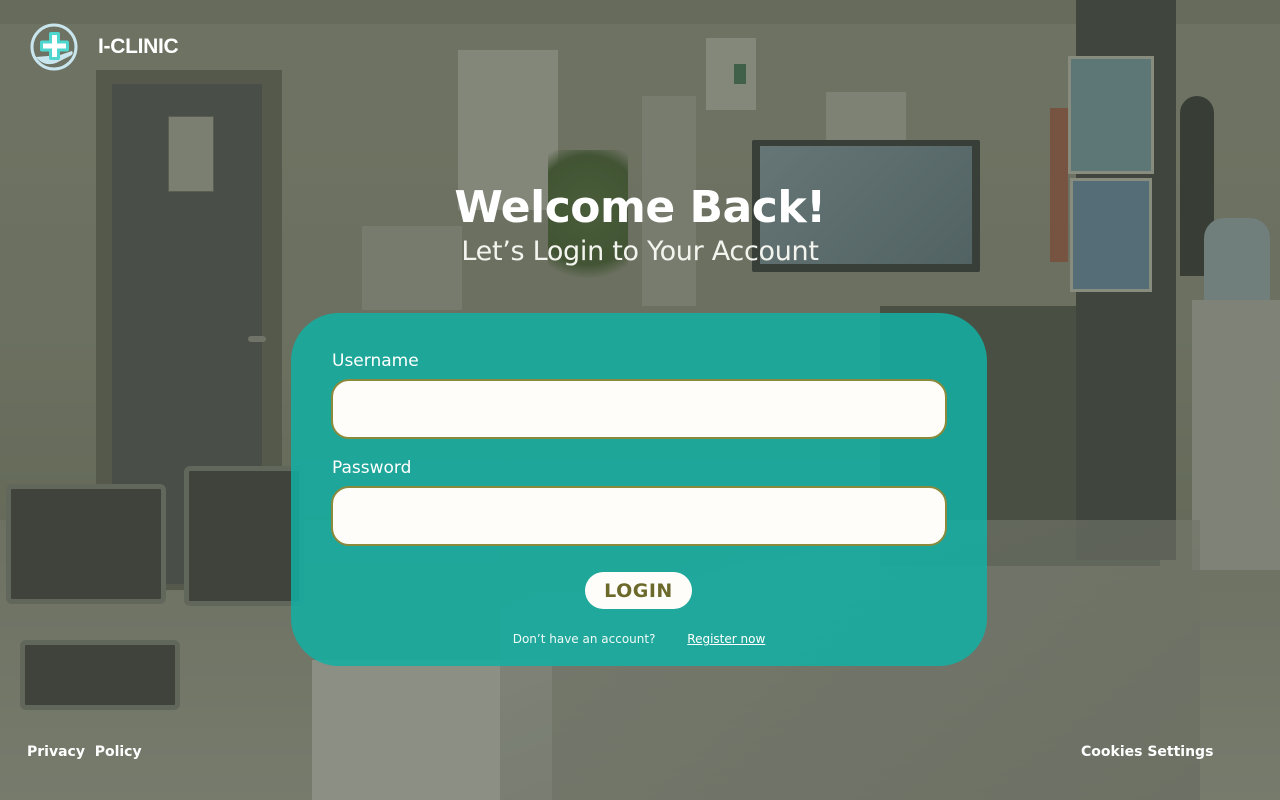  I want to click on username-label: Username, so click(375, 361).